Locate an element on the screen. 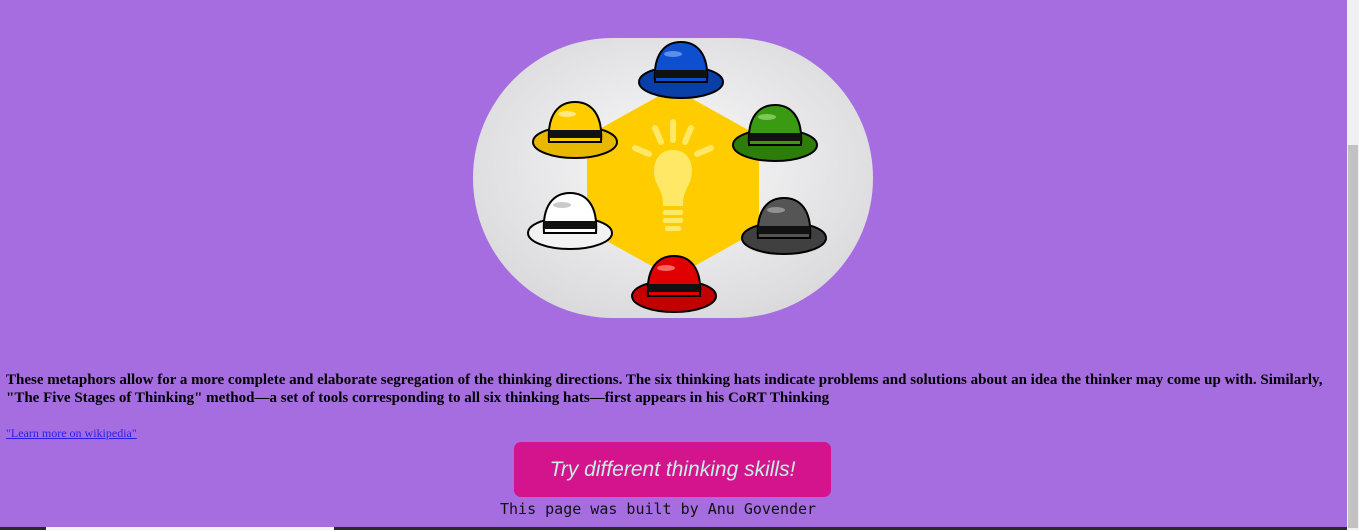 Image resolution: width=1359 pixels, height=530 pixels. wikipedia-link: "Learn more on wikipedia" is located at coordinates (71, 433).